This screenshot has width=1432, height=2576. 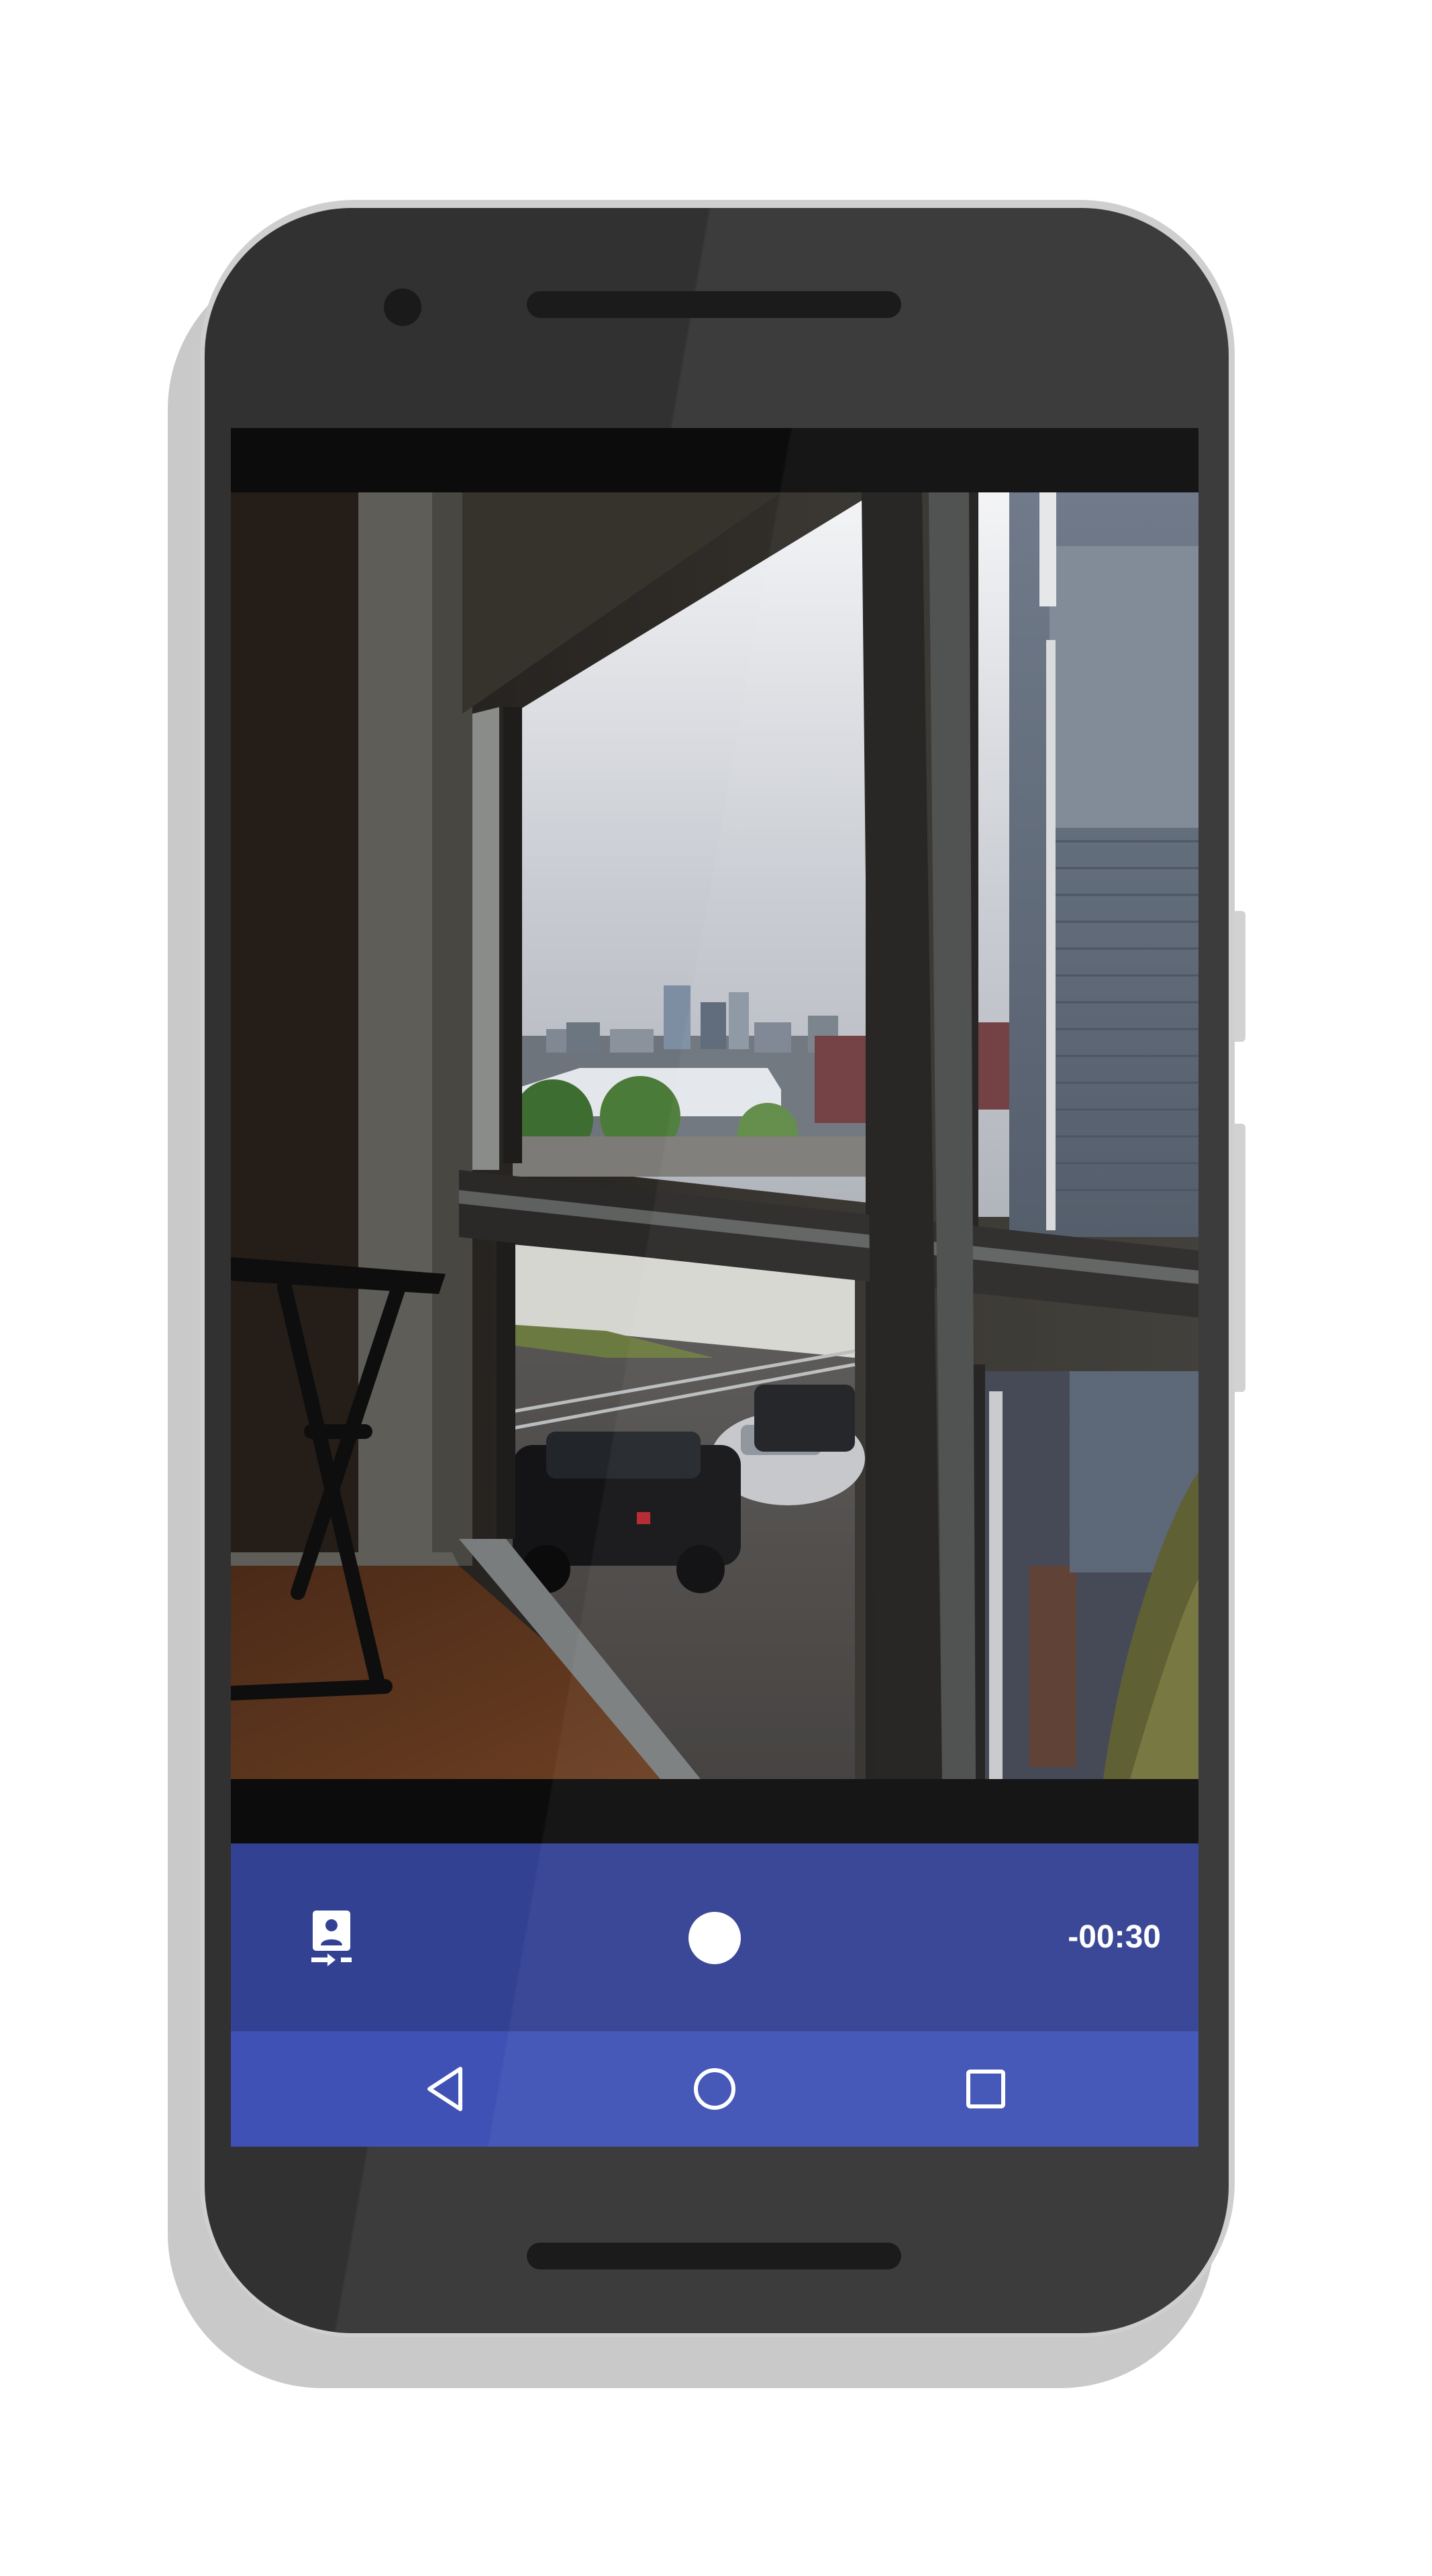 What do you see at coordinates (714, 2256) in the screenshot?
I see `bottom-speaker` at bounding box center [714, 2256].